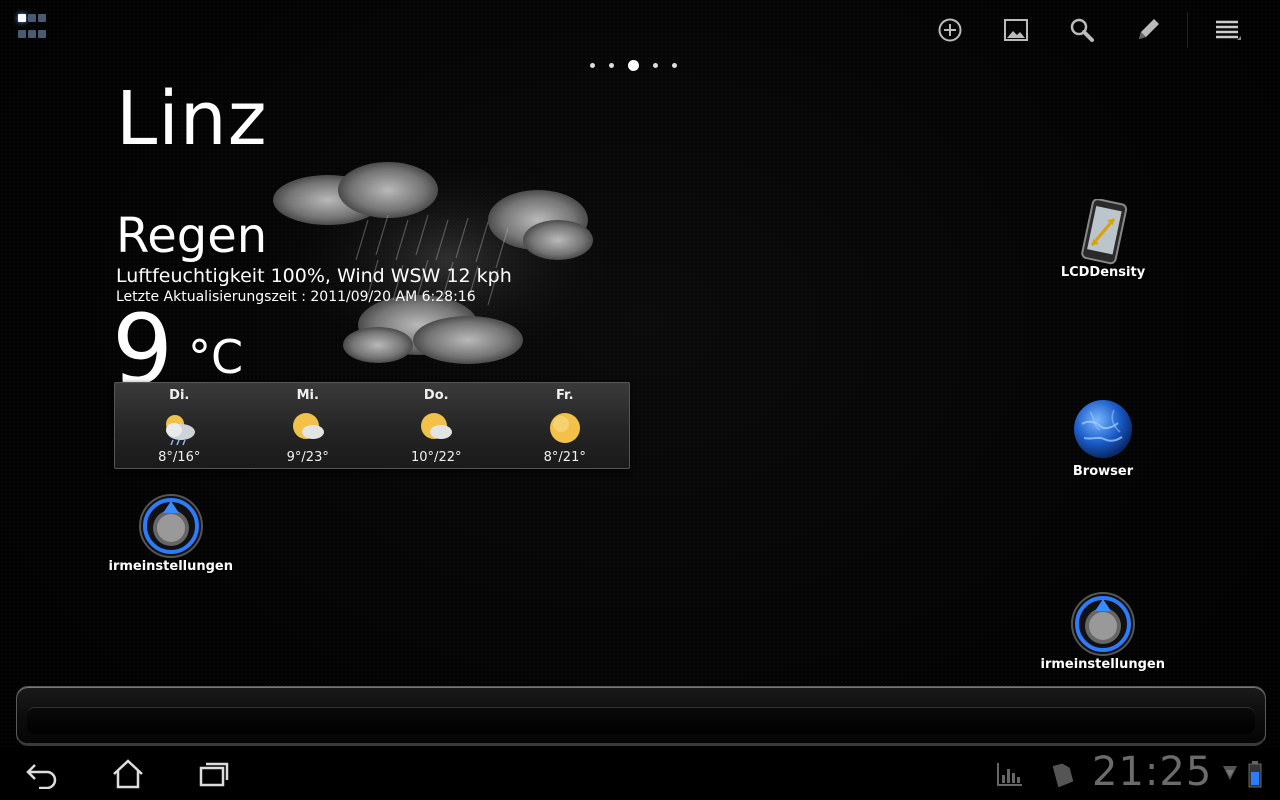  I want to click on sunny-icon, so click(564, 428).